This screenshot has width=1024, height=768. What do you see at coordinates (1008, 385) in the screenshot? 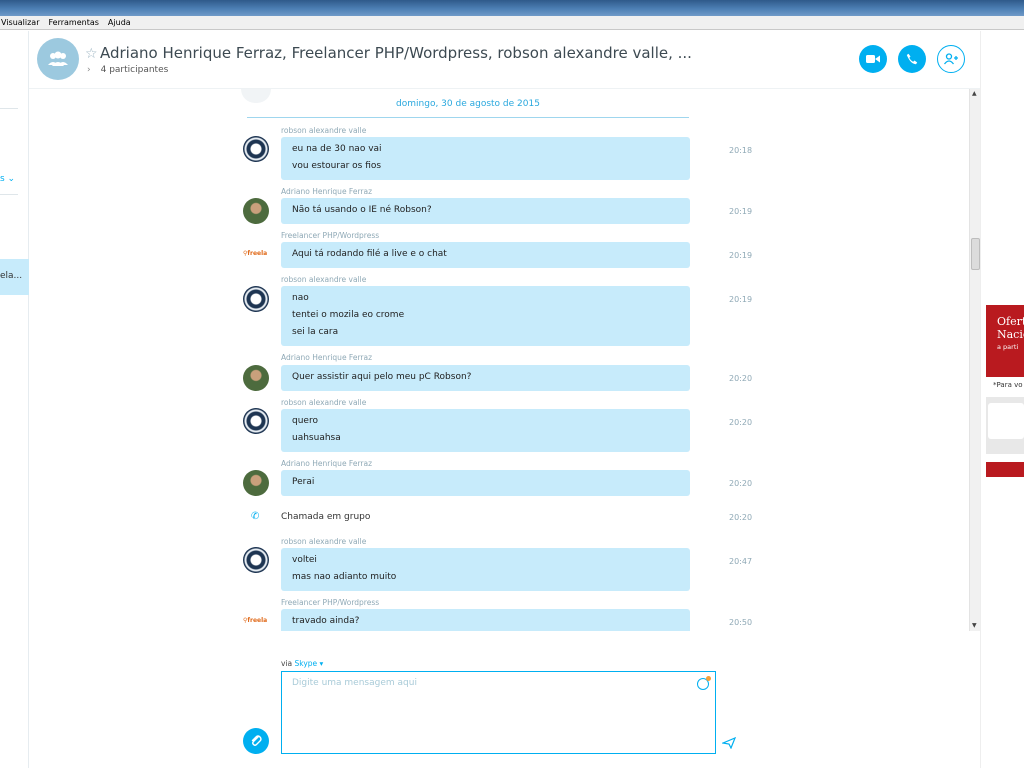
I see `ad-footnote: *Para vo` at bounding box center [1008, 385].